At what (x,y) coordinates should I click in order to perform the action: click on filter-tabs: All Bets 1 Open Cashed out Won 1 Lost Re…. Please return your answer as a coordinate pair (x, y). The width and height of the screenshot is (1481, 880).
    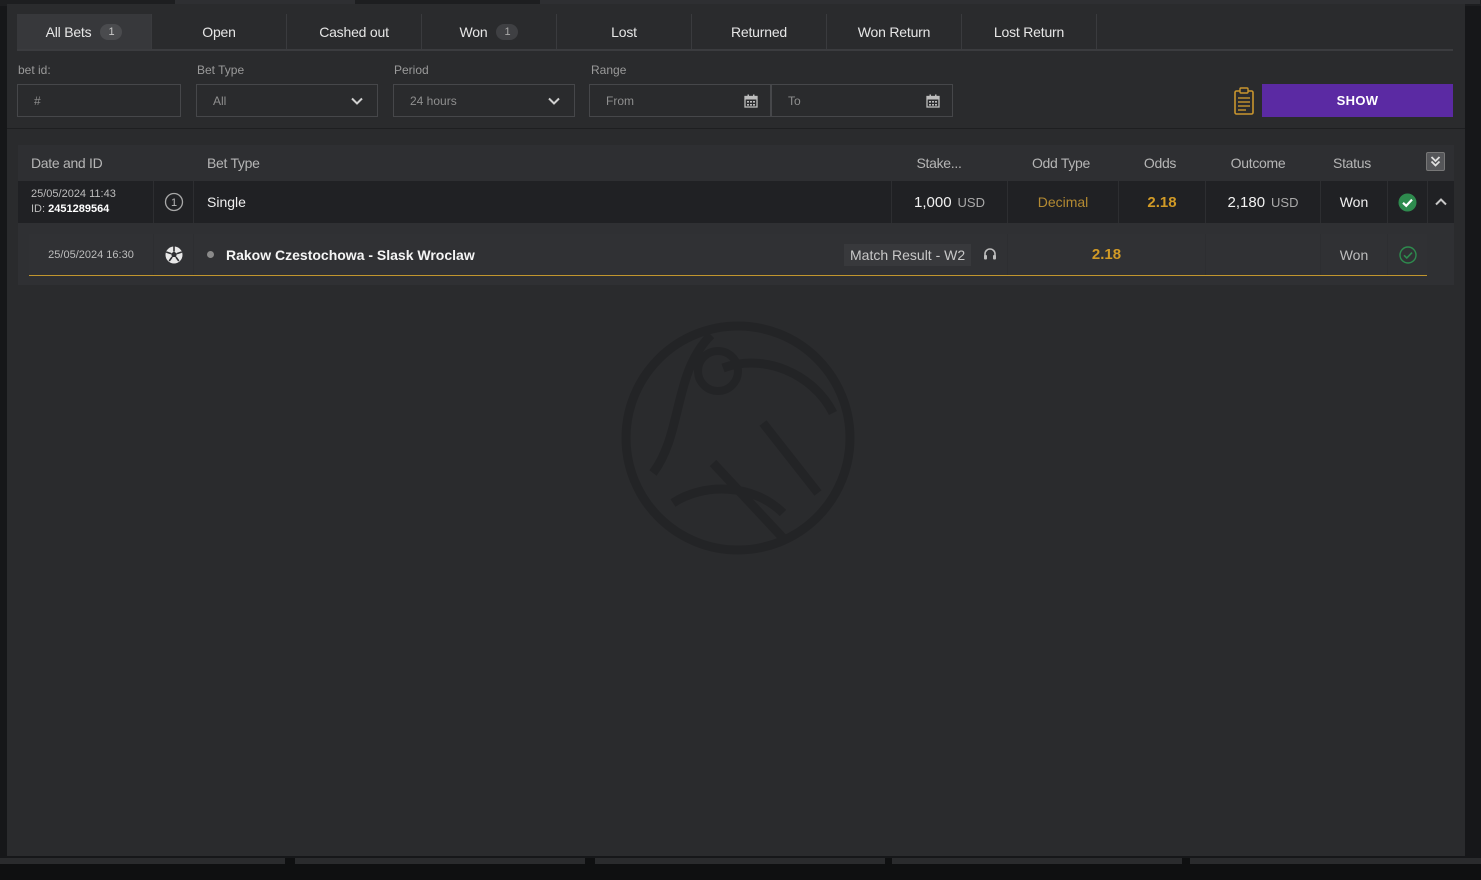
    Looking at the image, I should click on (557, 32).